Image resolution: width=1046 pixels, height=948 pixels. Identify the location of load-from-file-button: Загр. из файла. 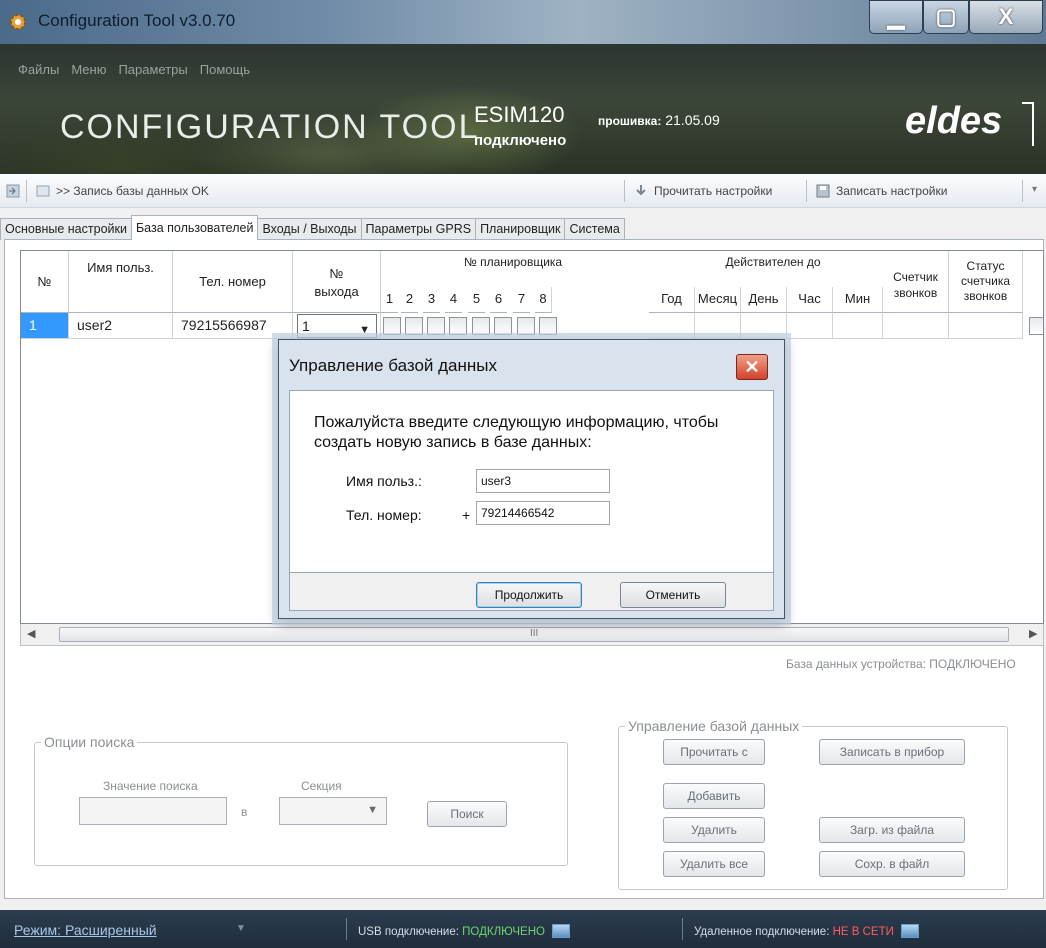
(892, 830).